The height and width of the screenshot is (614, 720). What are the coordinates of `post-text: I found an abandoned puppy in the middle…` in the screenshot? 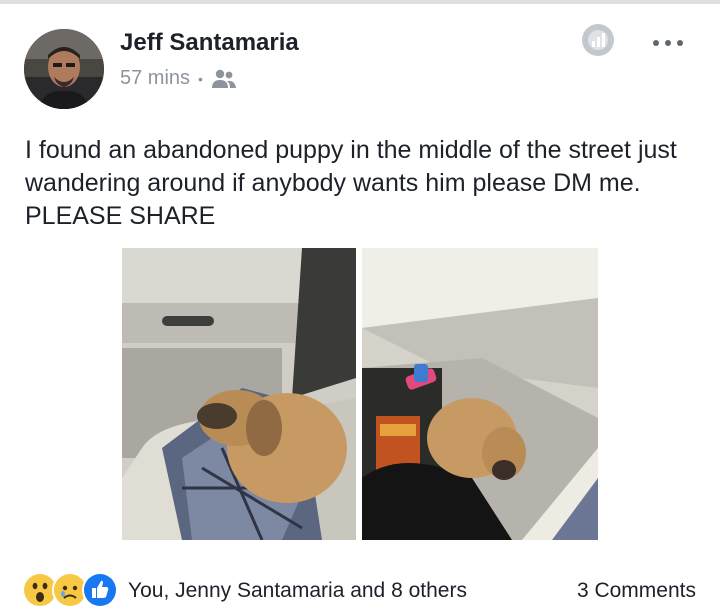 It's located at (351, 183).